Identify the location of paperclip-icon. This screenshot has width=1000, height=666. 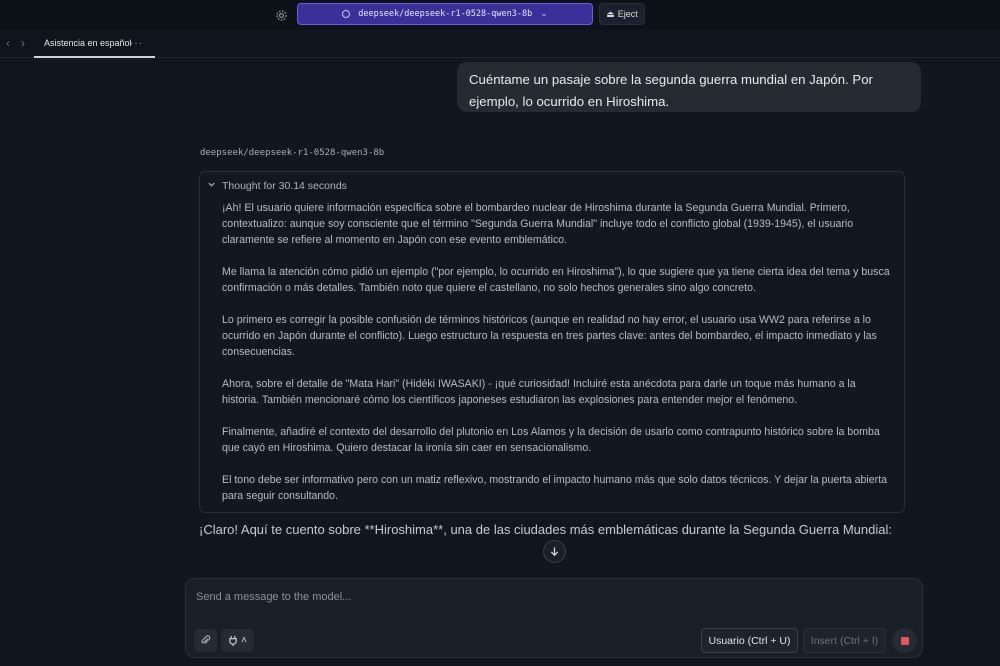
(206, 639).